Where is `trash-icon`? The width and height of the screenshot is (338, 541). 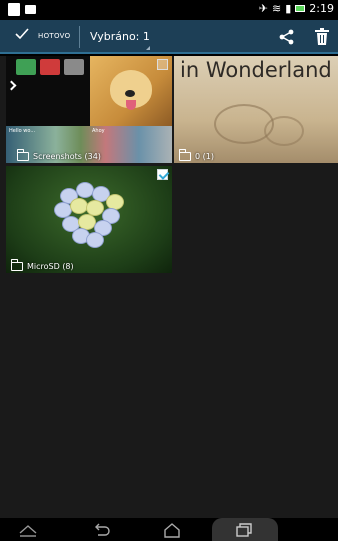
trash-icon is located at coordinates (322, 37).